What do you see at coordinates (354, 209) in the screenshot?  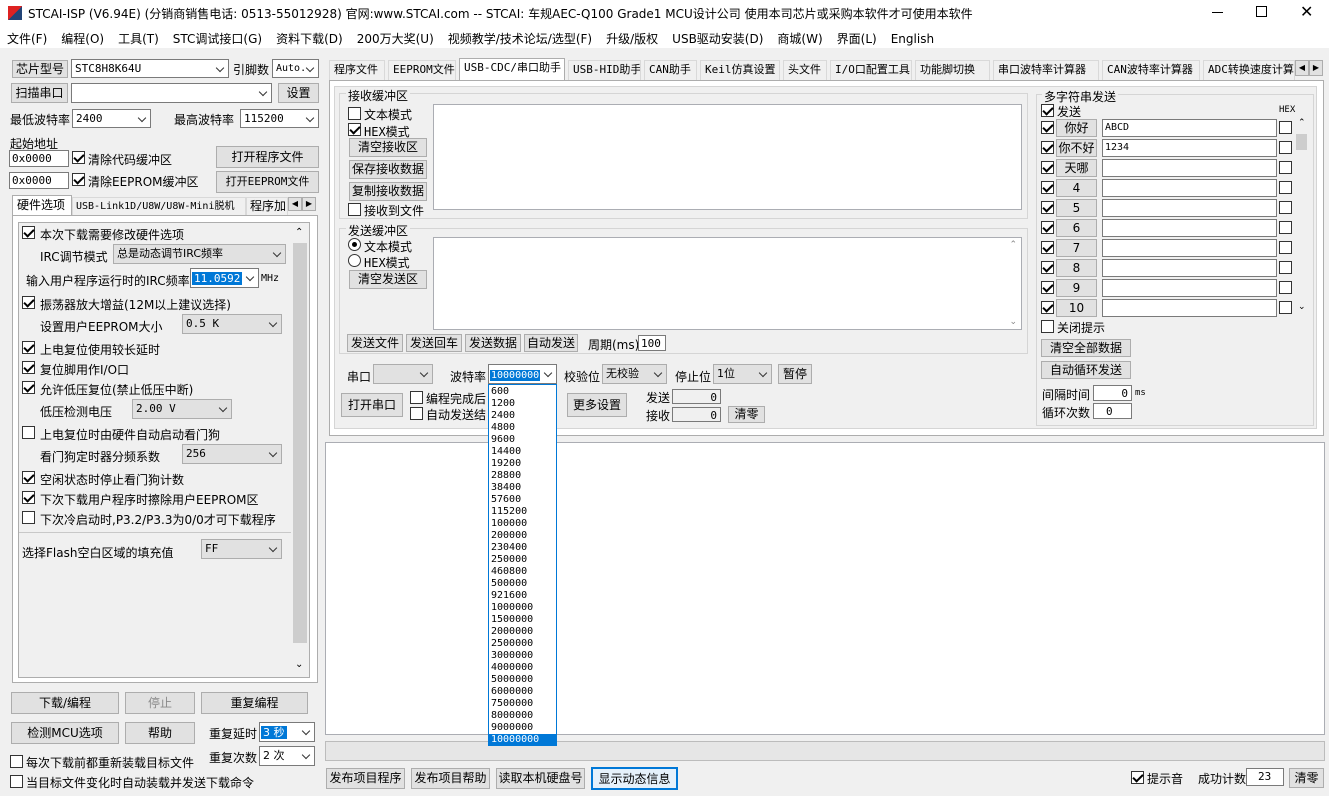 I see `recv-to-file-checkbox` at bounding box center [354, 209].